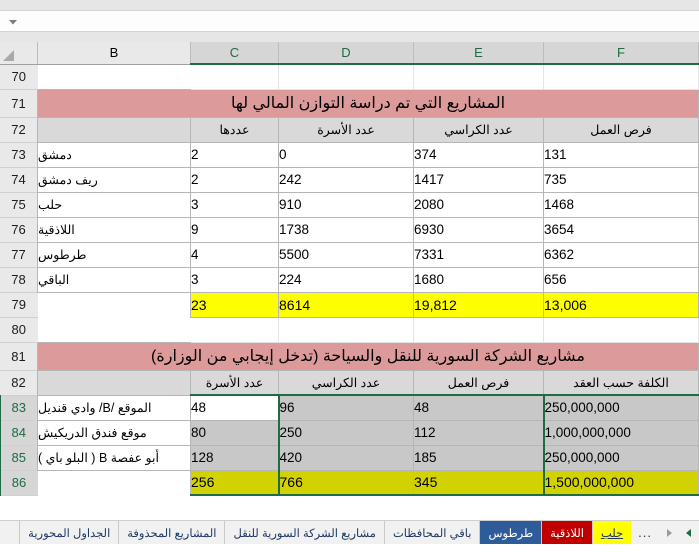 The height and width of the screenshot is (560, 699). Describe the element at coordinates (234, 204) in the screenshot. I see `cell-C75: 3` at that location.